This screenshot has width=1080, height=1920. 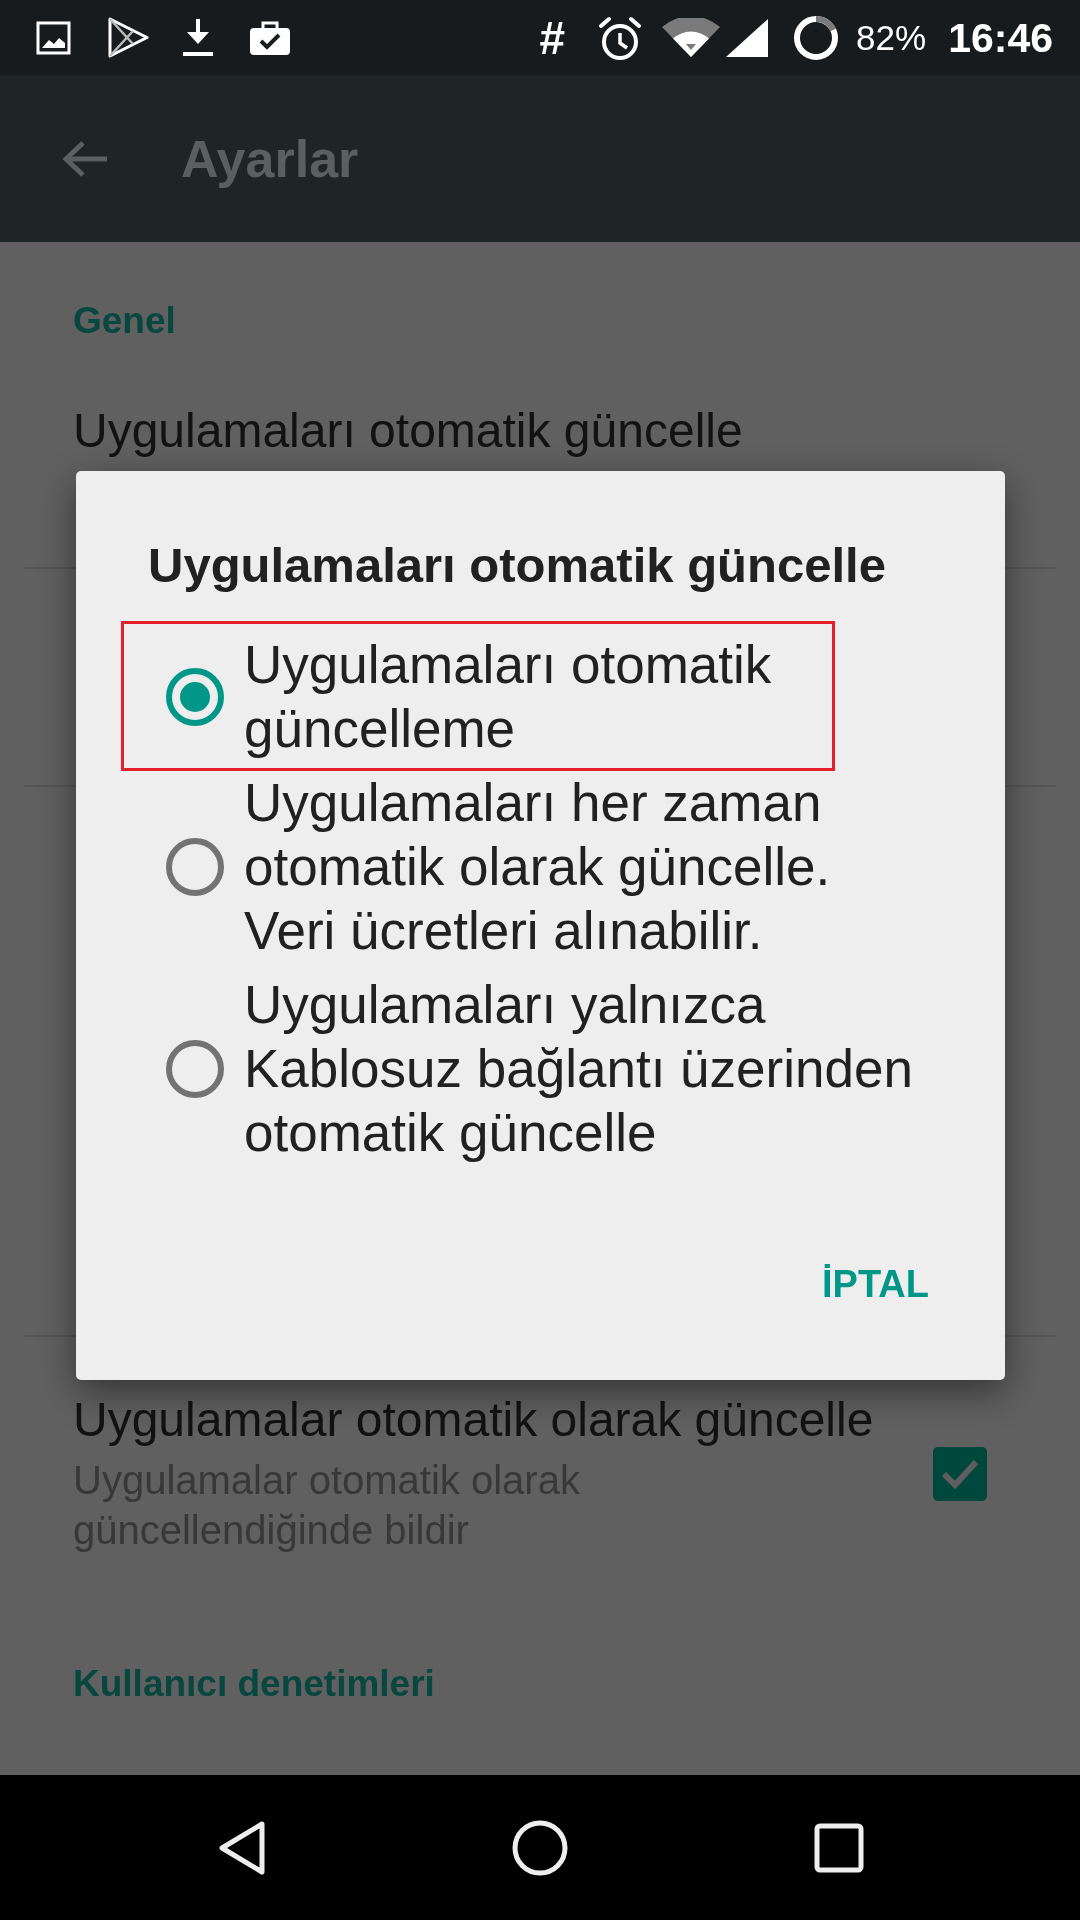 I want to click on section-header: Kullanıcı denetimleri, so click(x=254, y=1684).